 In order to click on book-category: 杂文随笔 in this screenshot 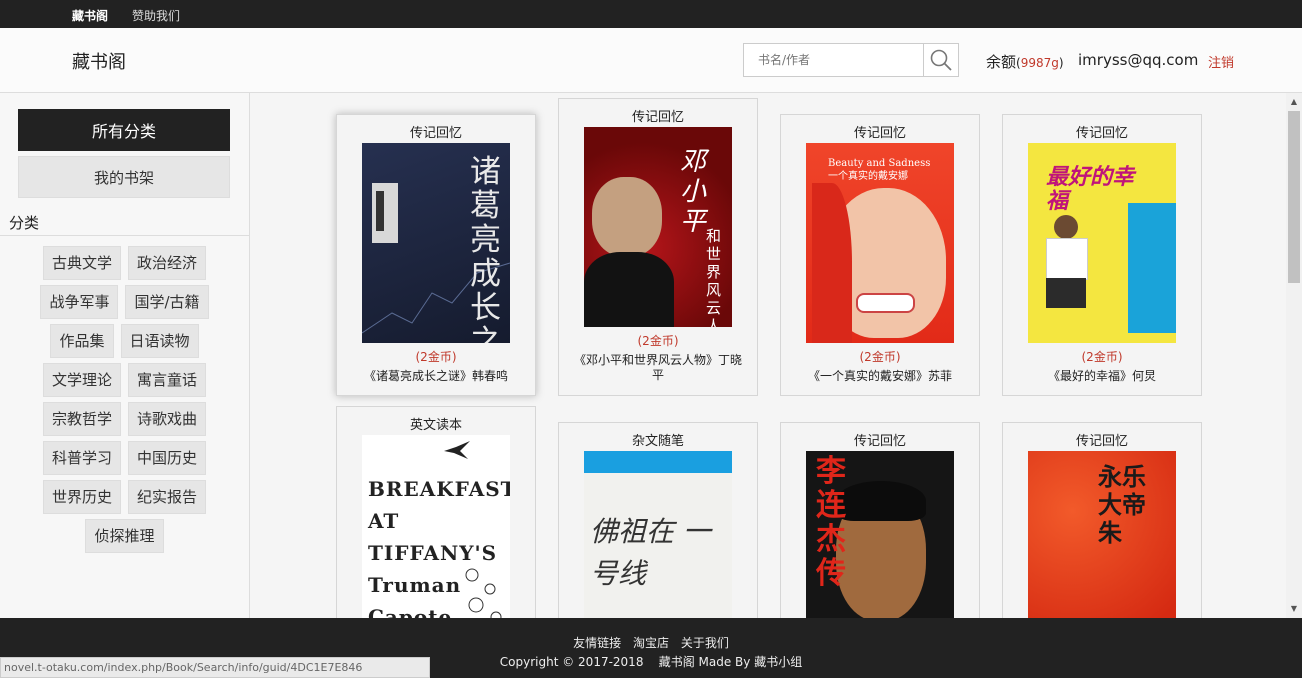, I will do `click(657, 441)`.